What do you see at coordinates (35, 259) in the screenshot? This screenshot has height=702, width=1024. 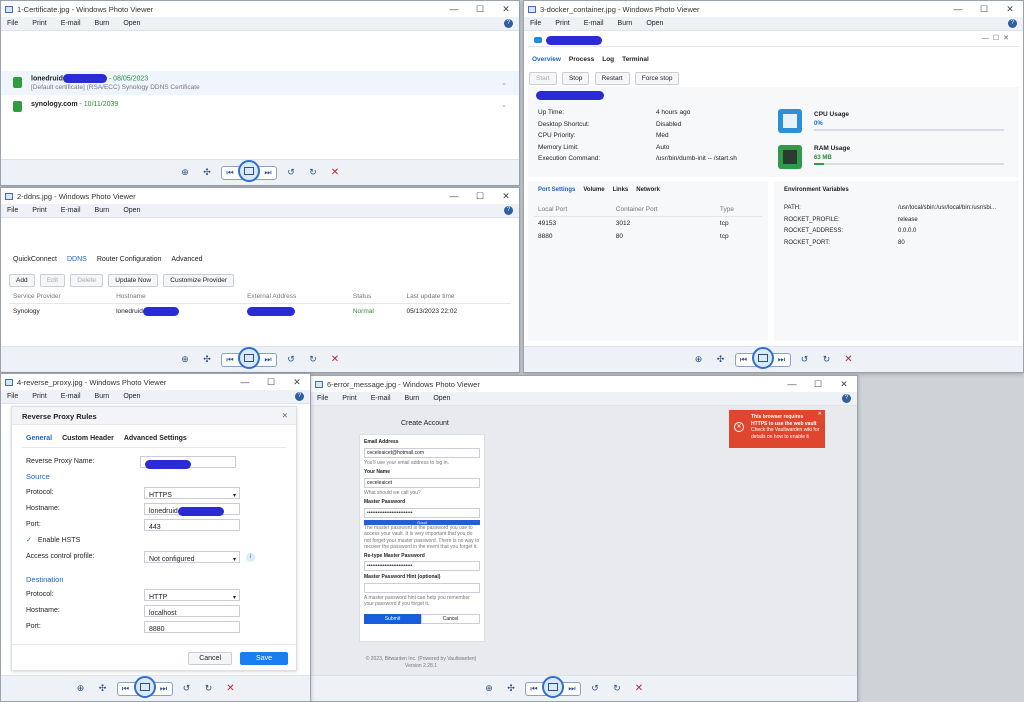 I see `tab-quickconnect: QuickConnect` at bounding box center [35, 259].